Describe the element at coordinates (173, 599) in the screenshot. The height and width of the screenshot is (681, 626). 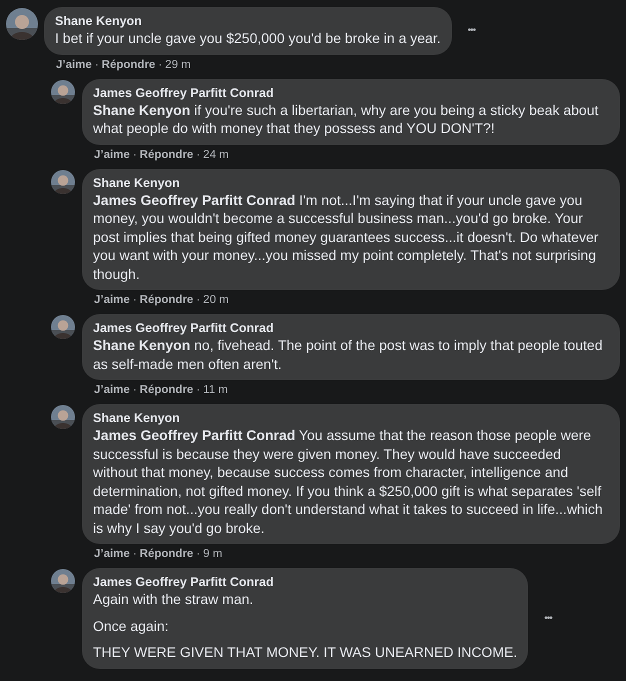
I see `comment-text: Again with the straw man.` at that location.